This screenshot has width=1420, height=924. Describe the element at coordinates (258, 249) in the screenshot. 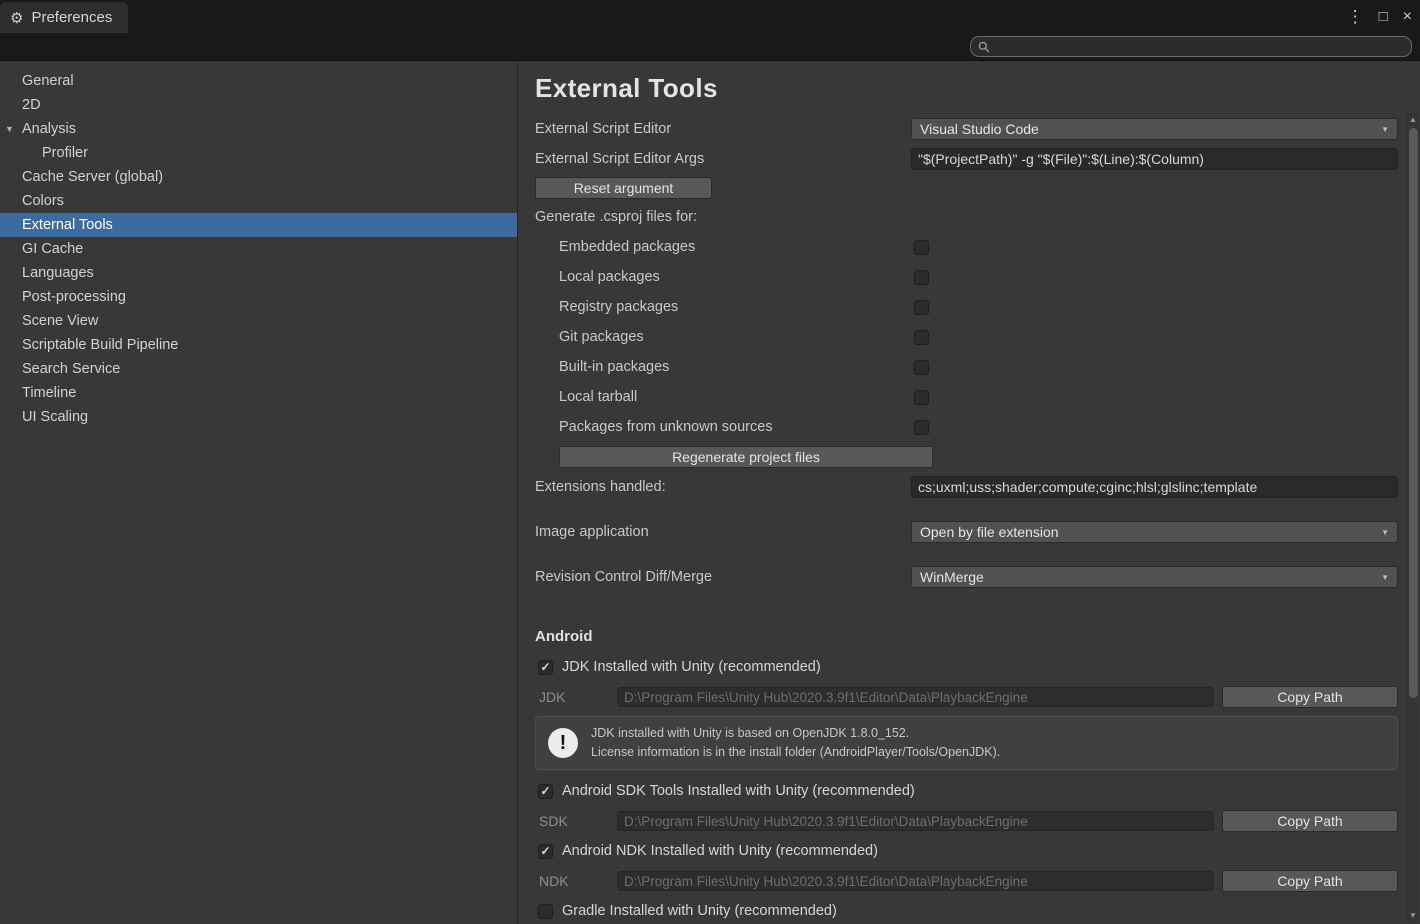

I see `sidebar-item-gi-cache: GI Cache` at that location.